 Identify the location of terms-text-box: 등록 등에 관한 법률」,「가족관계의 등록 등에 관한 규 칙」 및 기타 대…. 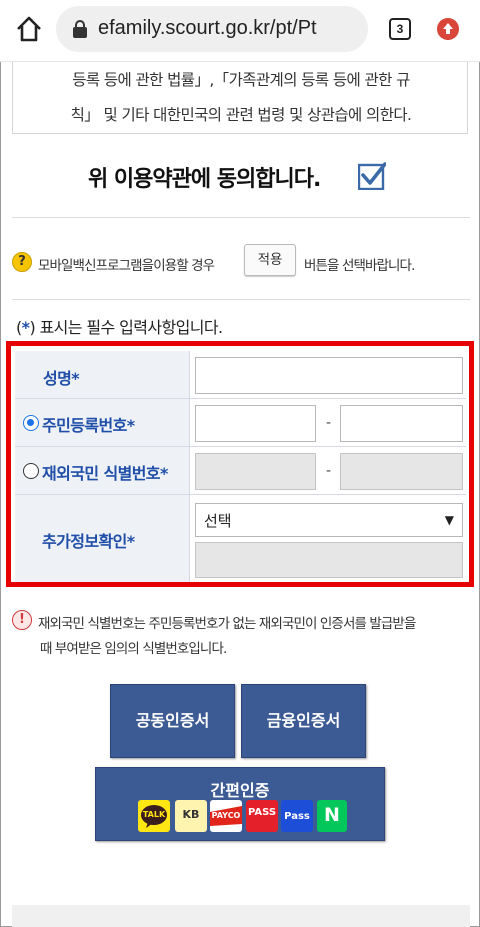
(240, 98).